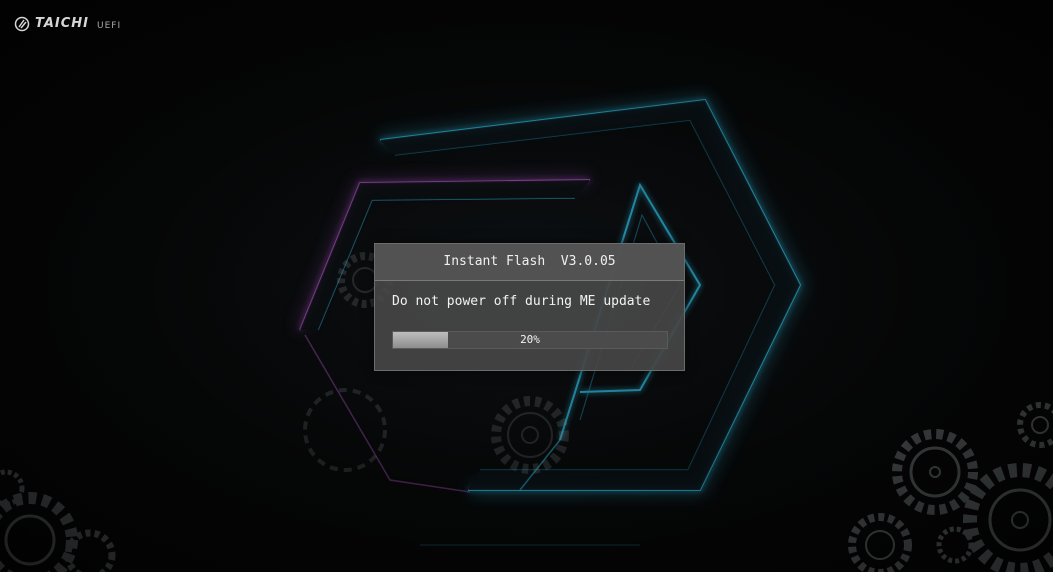 The image size is (1053, 572). I want to click on progress-label: 20%, so click(530, 339).